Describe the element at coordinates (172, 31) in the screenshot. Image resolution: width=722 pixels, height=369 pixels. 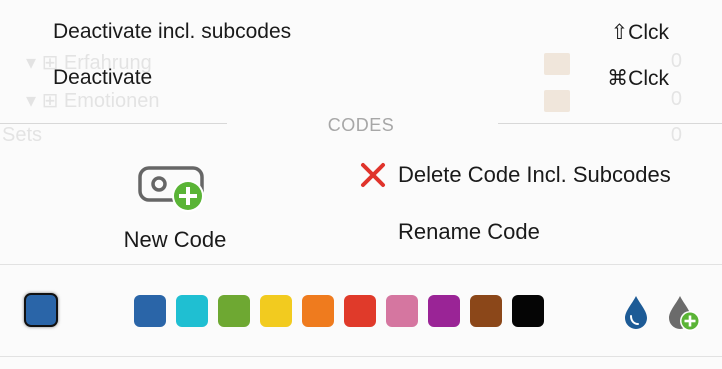
I see `menu-item-label: Deactivate incl. subcodes` at that location.